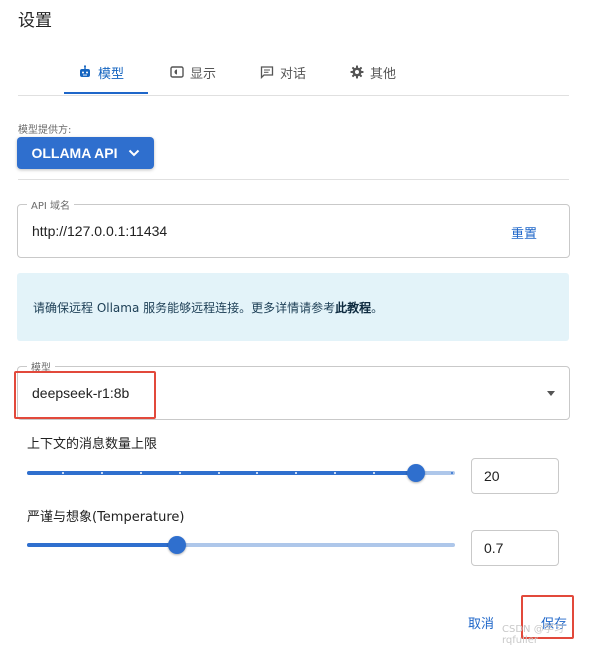 This screenshot has height=646, width=592. I want to click on provider-select-button: OLLAMA API, so click(85, 153).